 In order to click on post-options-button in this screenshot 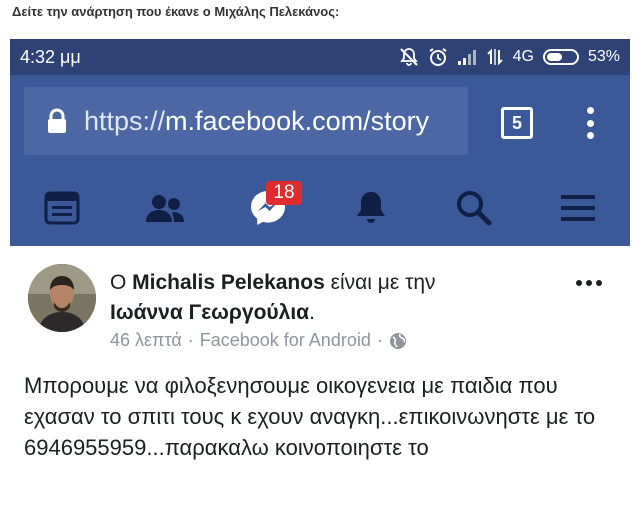, I will do `click(589, 283)`.